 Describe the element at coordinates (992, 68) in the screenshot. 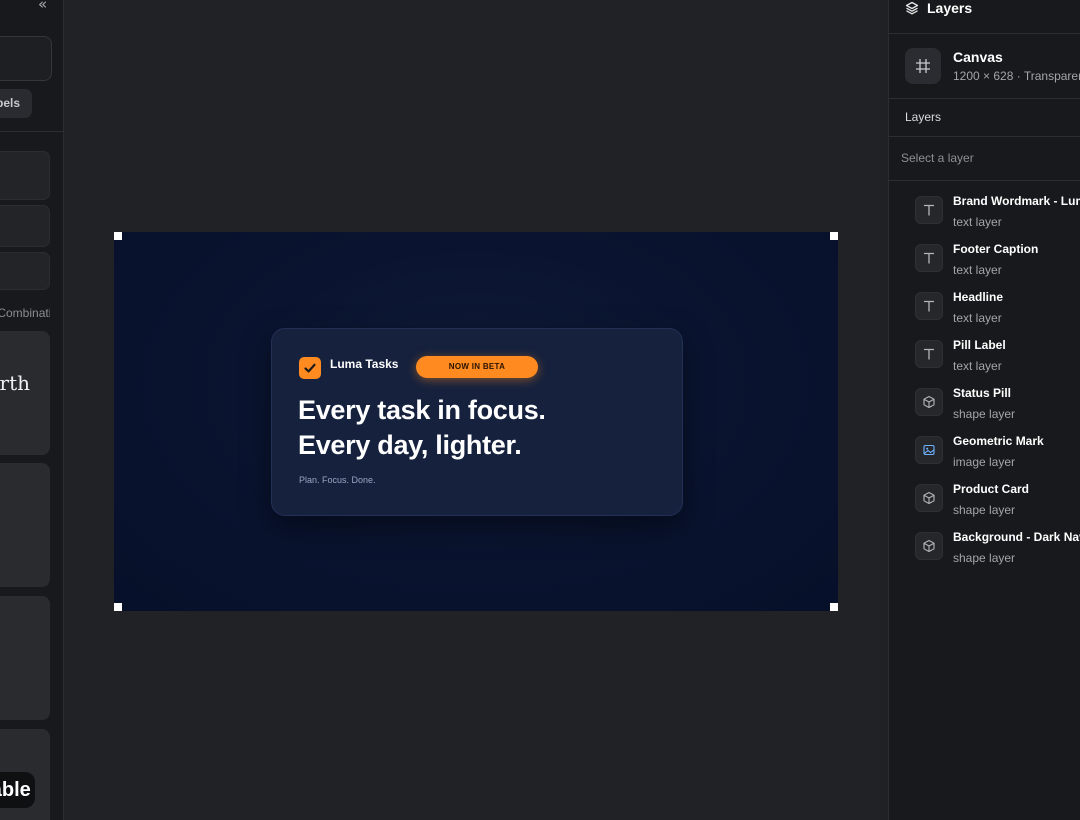

I see `canvas-info: Canvas 1200 × 628 · Transparent` at that location.